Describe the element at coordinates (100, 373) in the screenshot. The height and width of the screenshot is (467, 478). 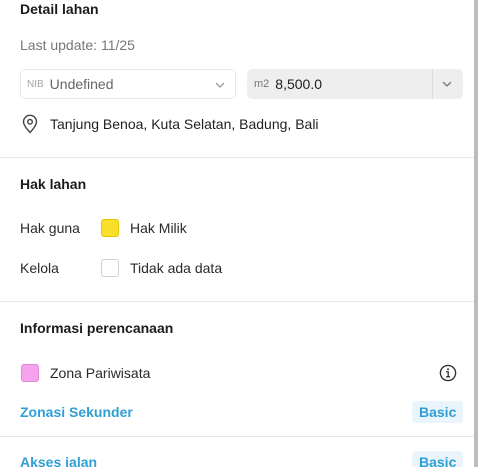
I see `zona-label: Zona Pariwisata` at that location.